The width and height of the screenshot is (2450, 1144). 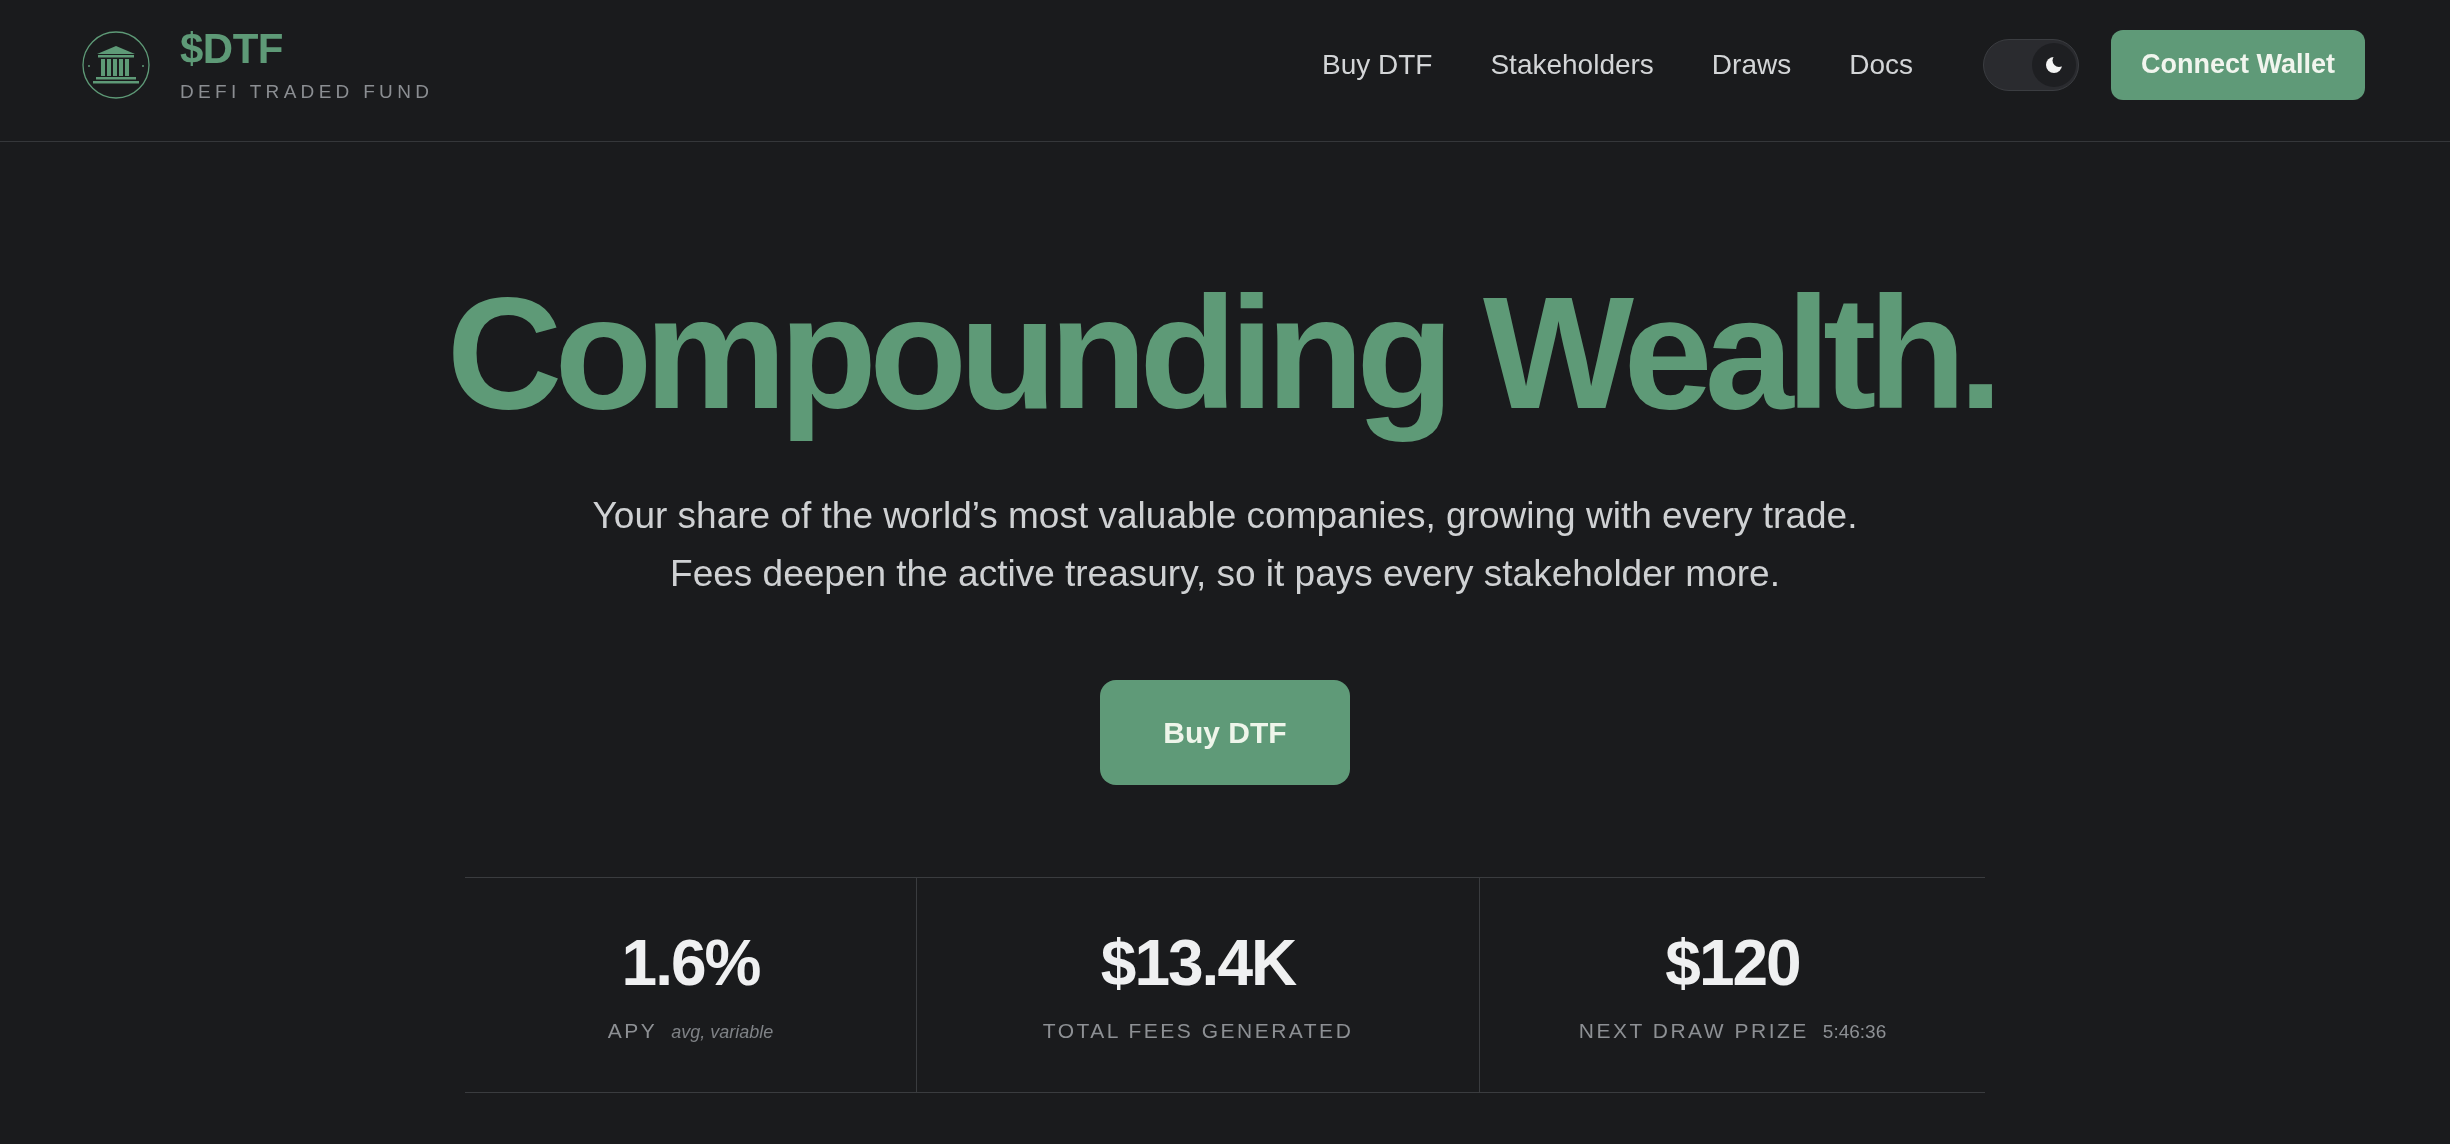 What do you see at coordinates (1221, 353) in the screenshot?
I see `hero-headline: Compounding Wealth.` at bounding box center [1221, 353].